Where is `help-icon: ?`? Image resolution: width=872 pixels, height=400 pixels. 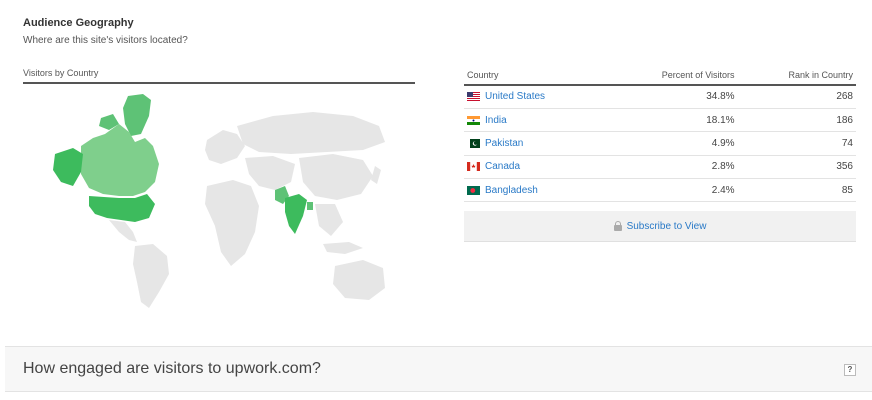
help-icon: ? is located at coordinates (850, 370).